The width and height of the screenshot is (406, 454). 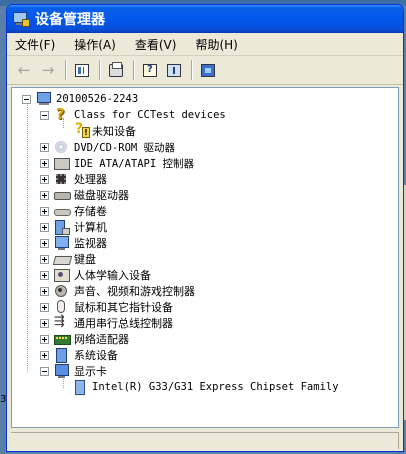 What do you see at coordinates (216, 44) in the screenshot?
I see `menu-help: 帮助(H)` at bounding box center [216, 44].